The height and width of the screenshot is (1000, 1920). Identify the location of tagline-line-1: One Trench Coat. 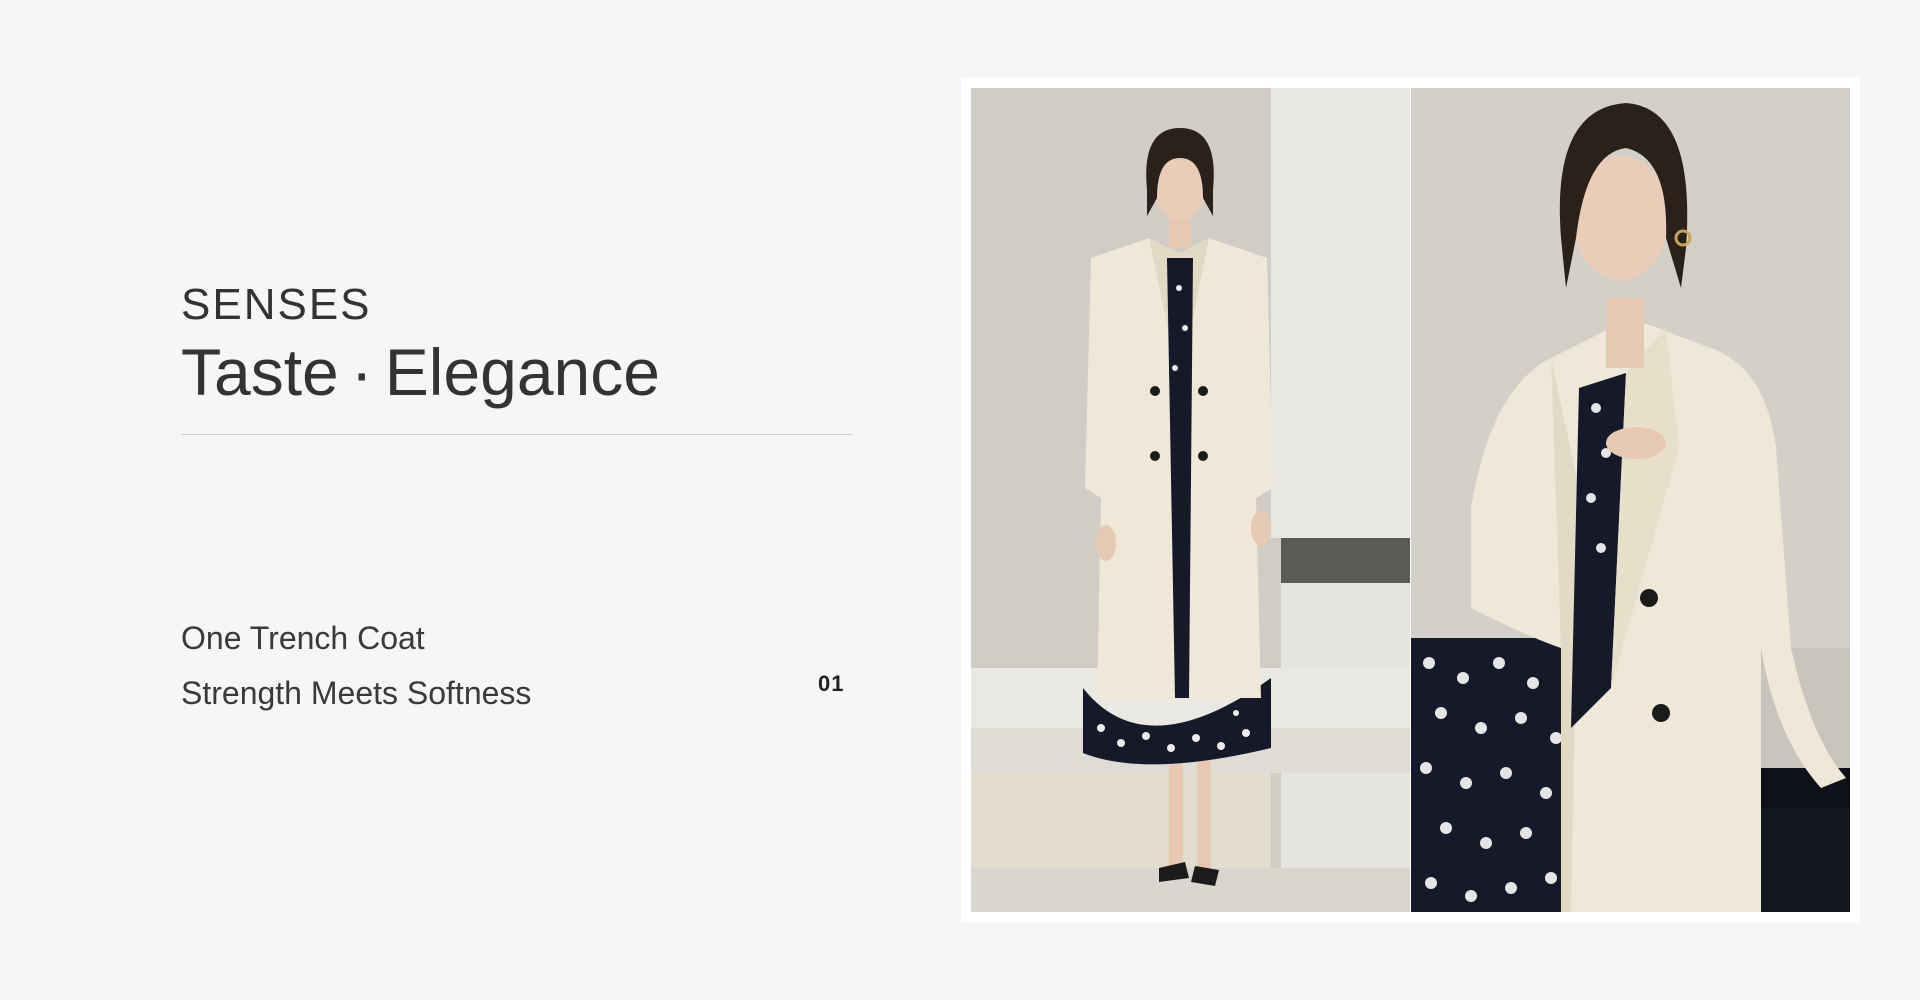
(303, 638).